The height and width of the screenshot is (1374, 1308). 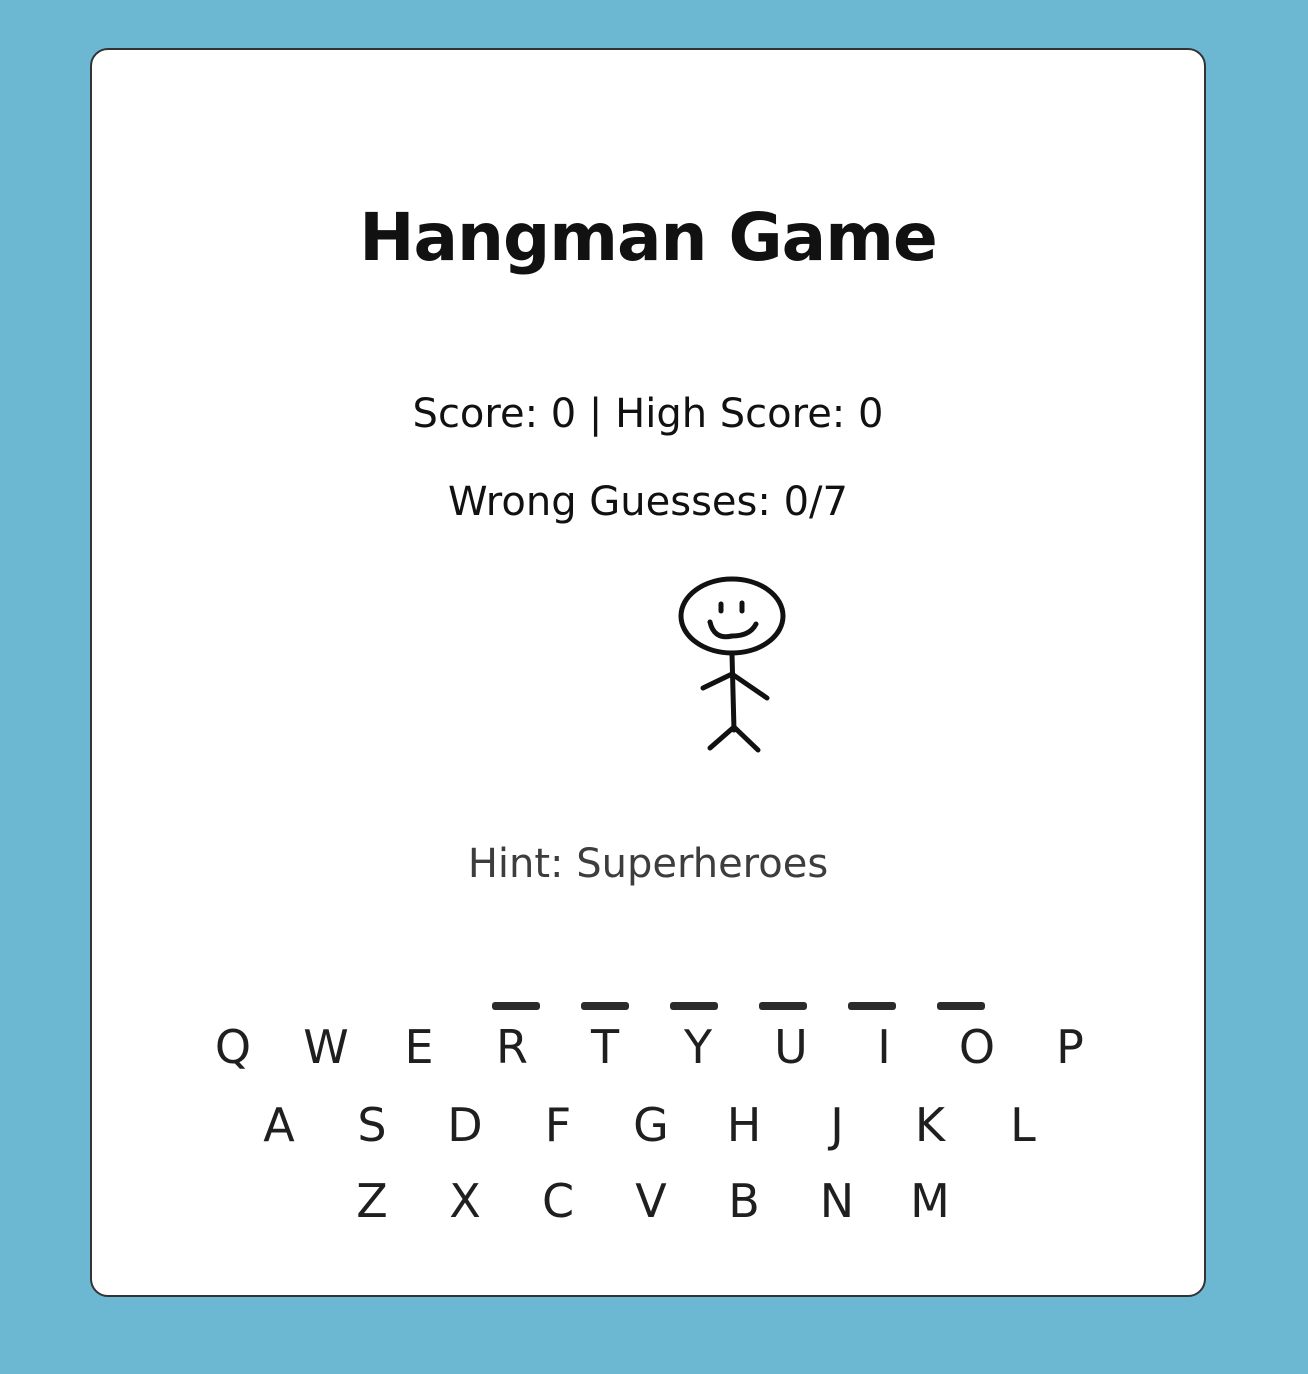 I want to click on figure-body, so click(x=733, y=692).